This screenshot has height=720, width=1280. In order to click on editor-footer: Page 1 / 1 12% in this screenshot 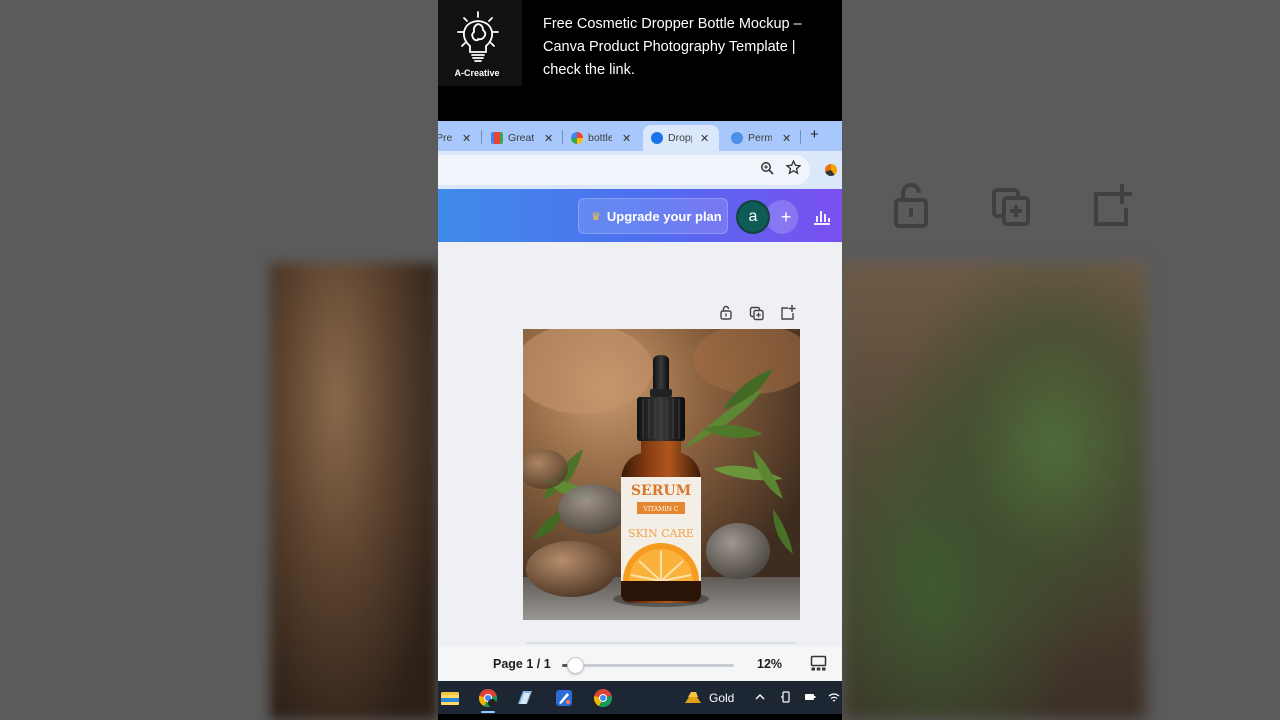, I will do `click(640, 663)`.